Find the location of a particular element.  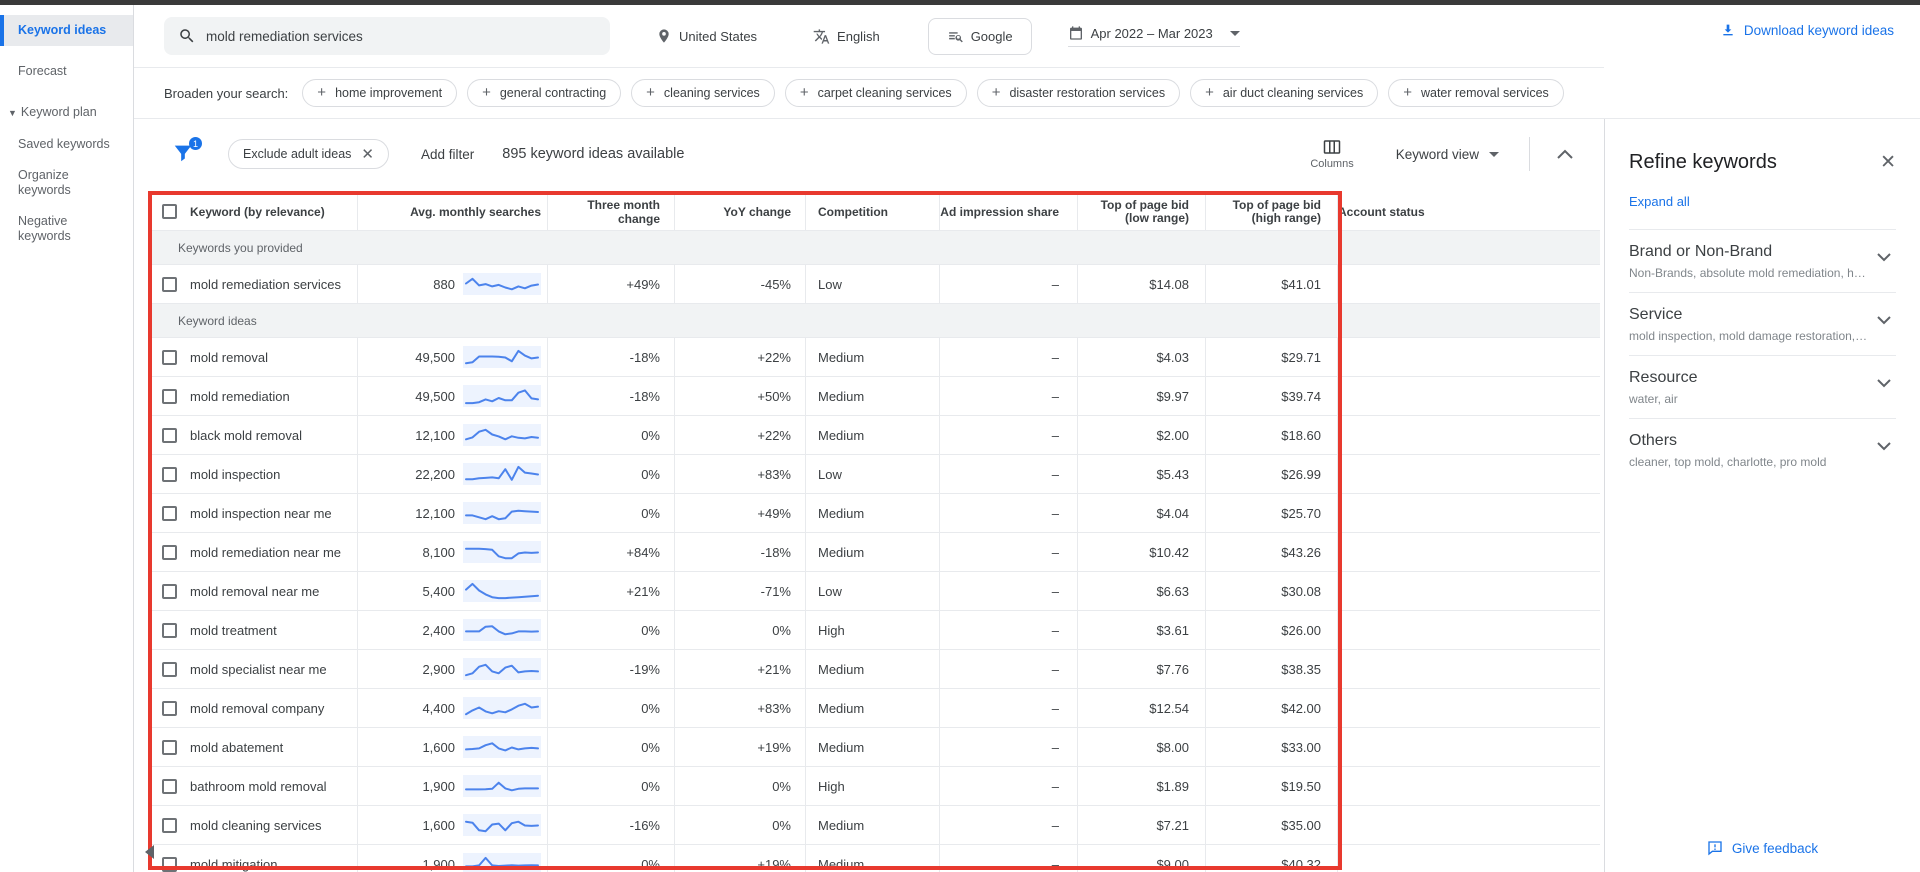

column-header-3: YoY change is located at coordinates (740, 211).